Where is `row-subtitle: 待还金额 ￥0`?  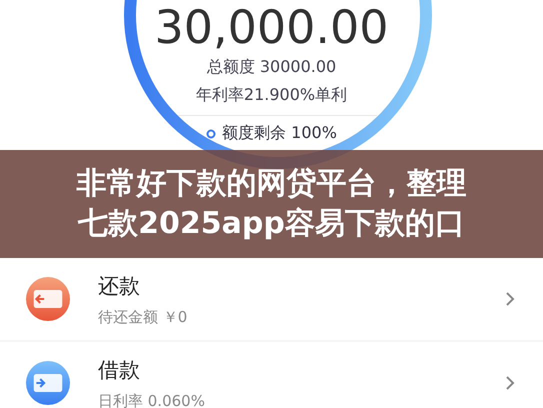 row-subtitle: 待还金额 ￥0 is located at coordinates (143, 317).